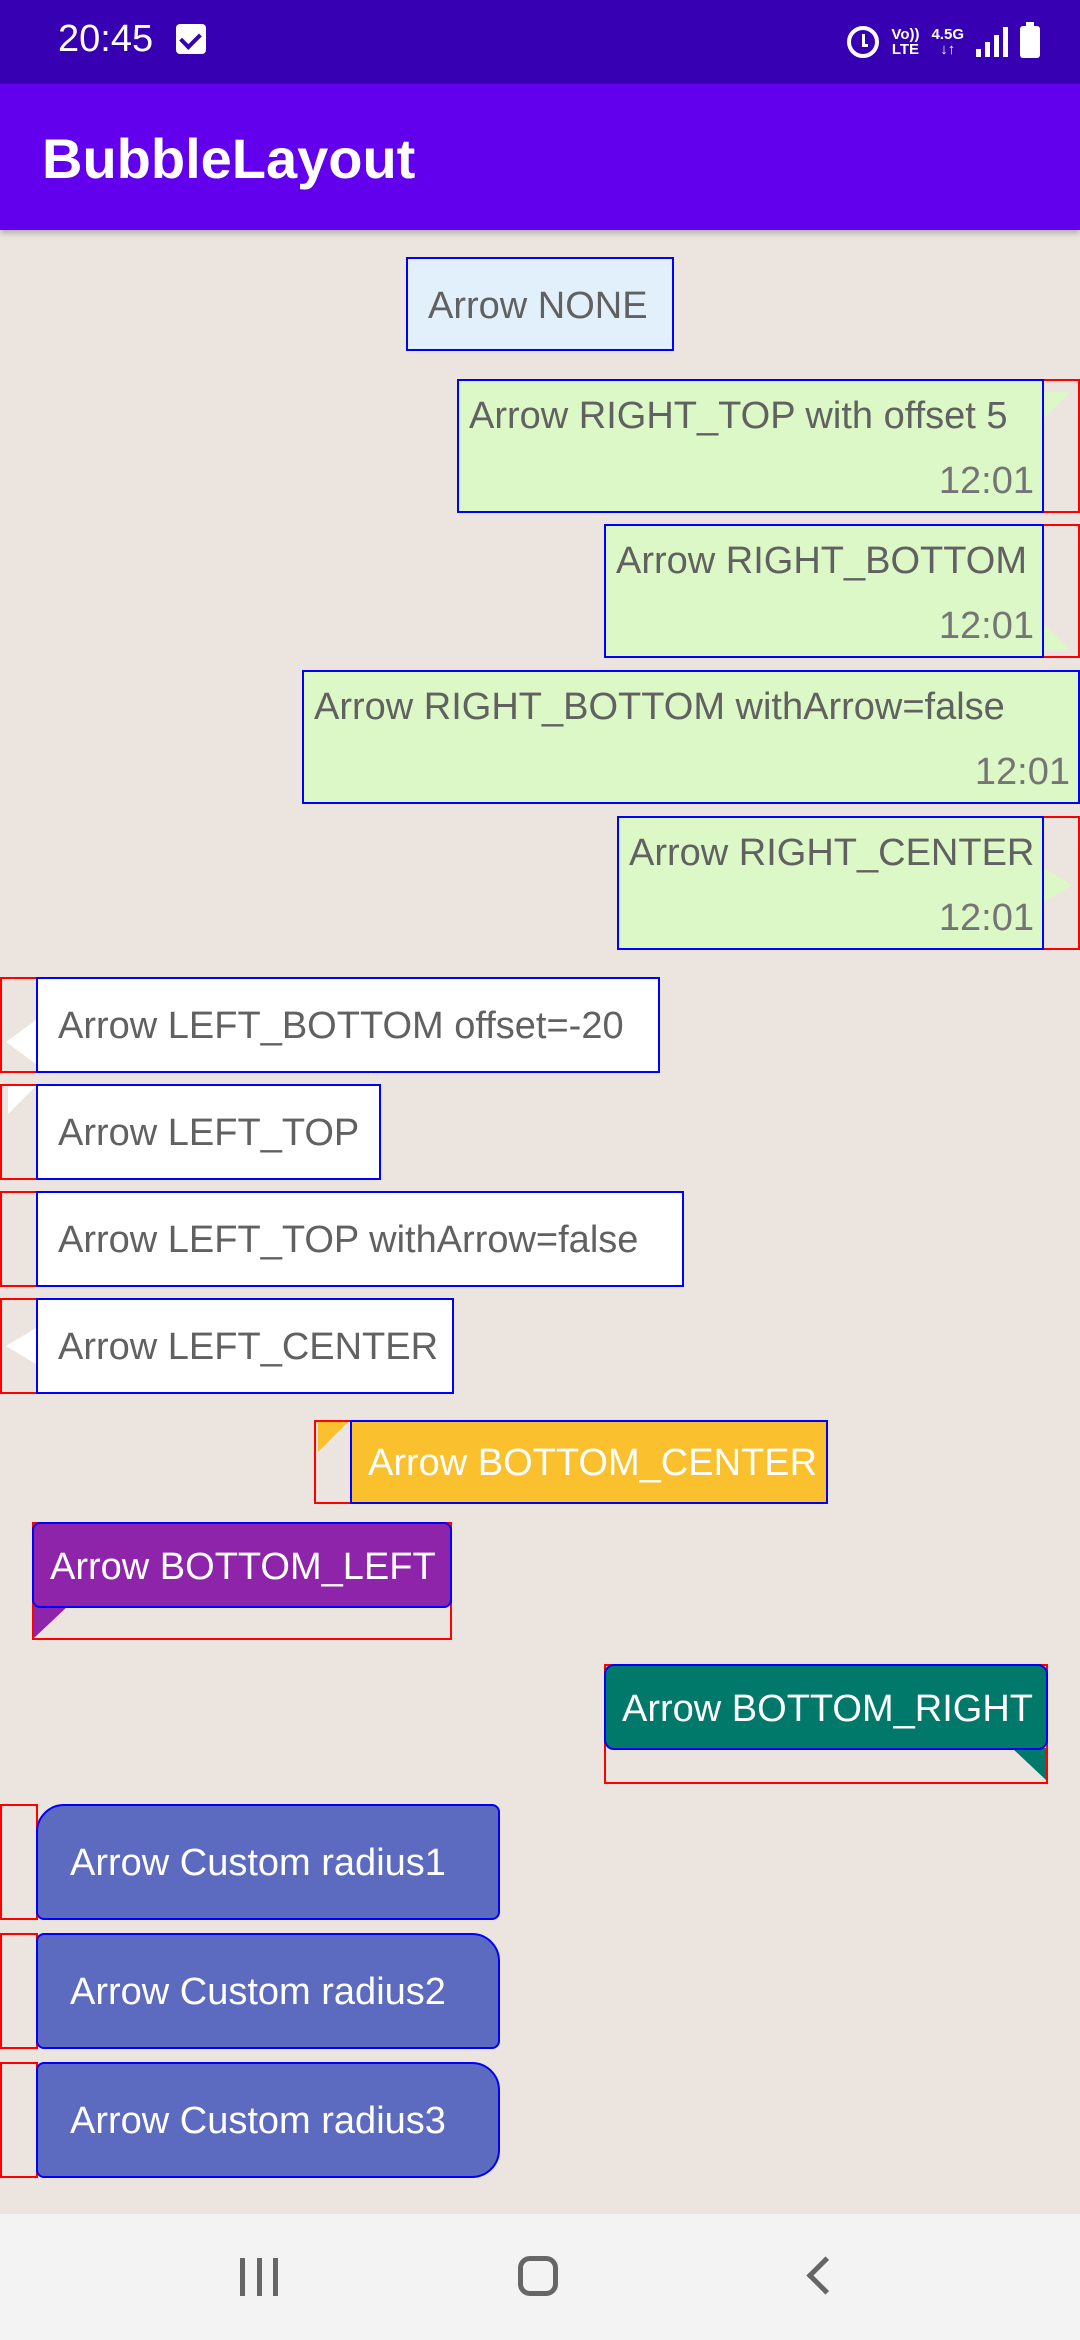  I want to click on bubble-text: Arrow BOTTOM_RIGHT, so click(827, 1709).